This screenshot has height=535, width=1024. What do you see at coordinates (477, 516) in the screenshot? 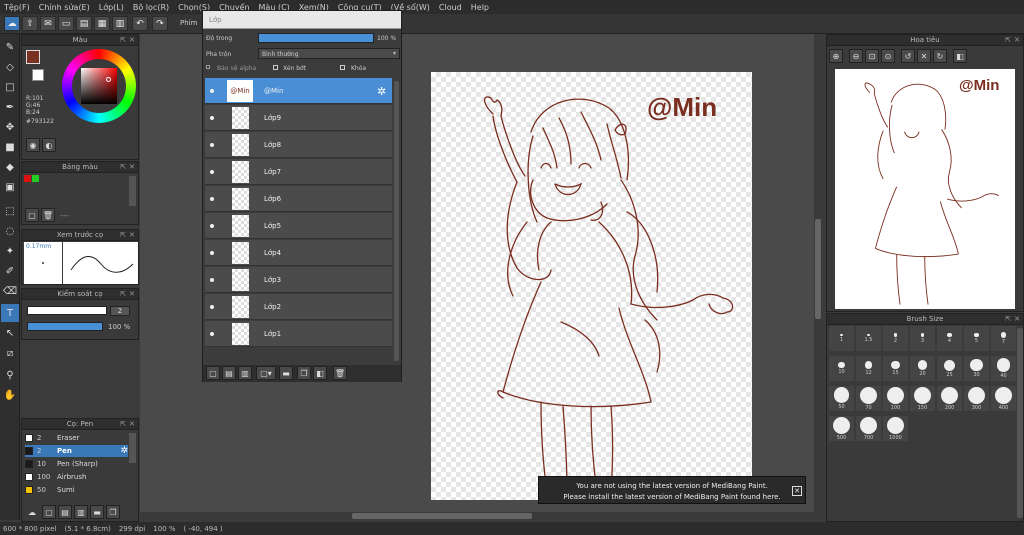
I see `canvas-hscroll` at bounding box center [477, 516].